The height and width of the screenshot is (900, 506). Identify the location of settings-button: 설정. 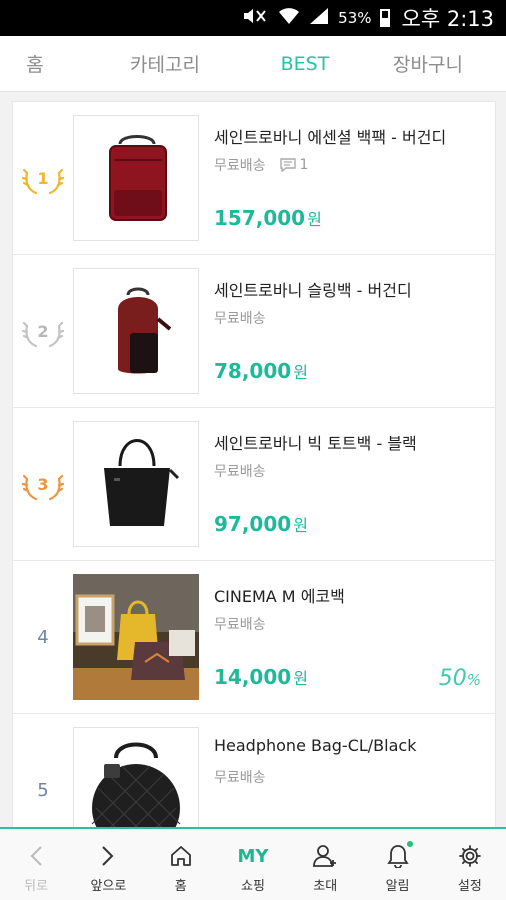
(470, 864).